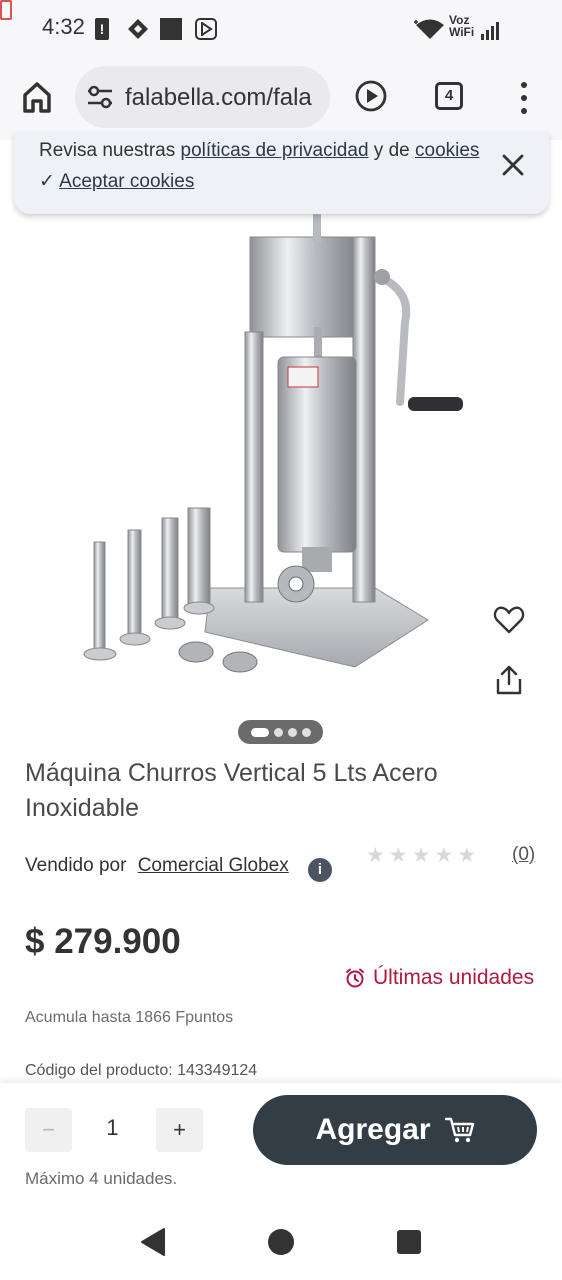 The height and width of the screenshot is (1280, 562). I want to click on clock-icon, so click(355, 978).